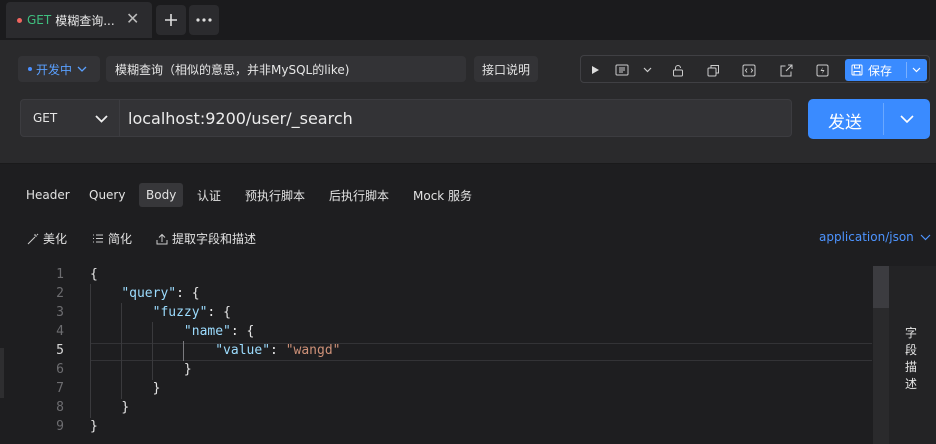  I want to click on code-line: {, so click(94, 274).